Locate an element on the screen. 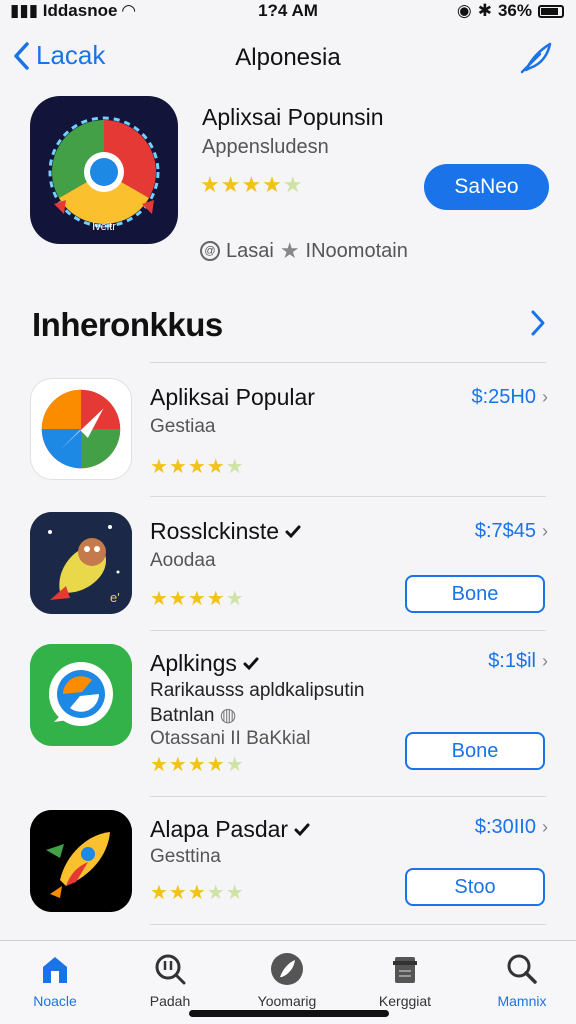 This screenshot has width=576, height=1024. nav-bar: Lacak Alponesia is located at coordinates (288, 58).